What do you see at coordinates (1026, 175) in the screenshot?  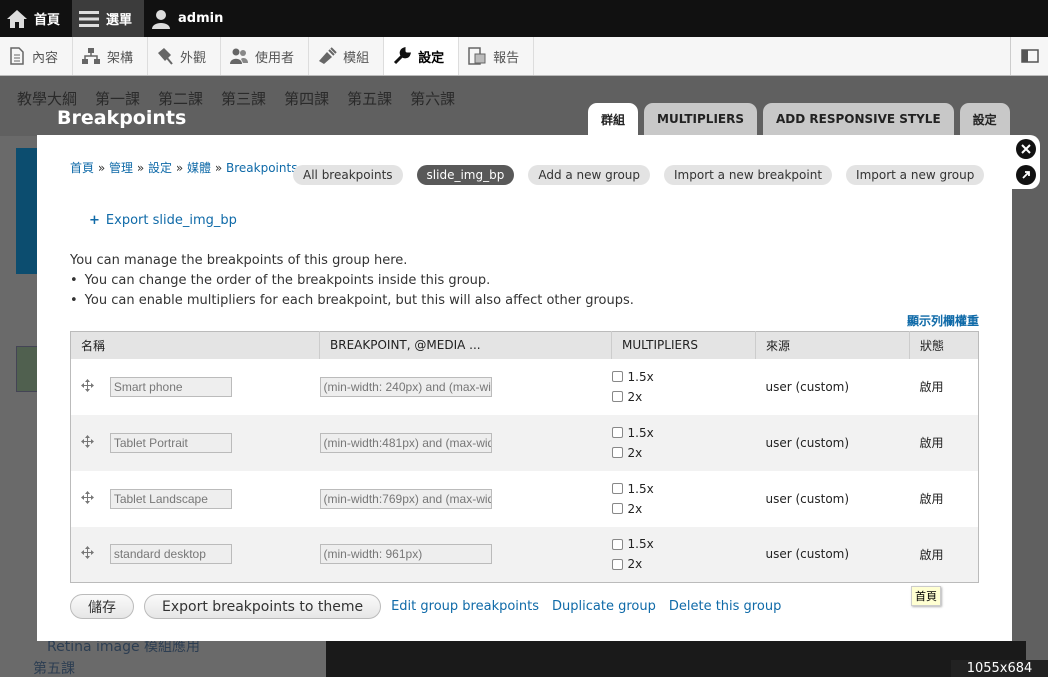 I see `overlay-external-link-button` at bounding box center [1026, 175].